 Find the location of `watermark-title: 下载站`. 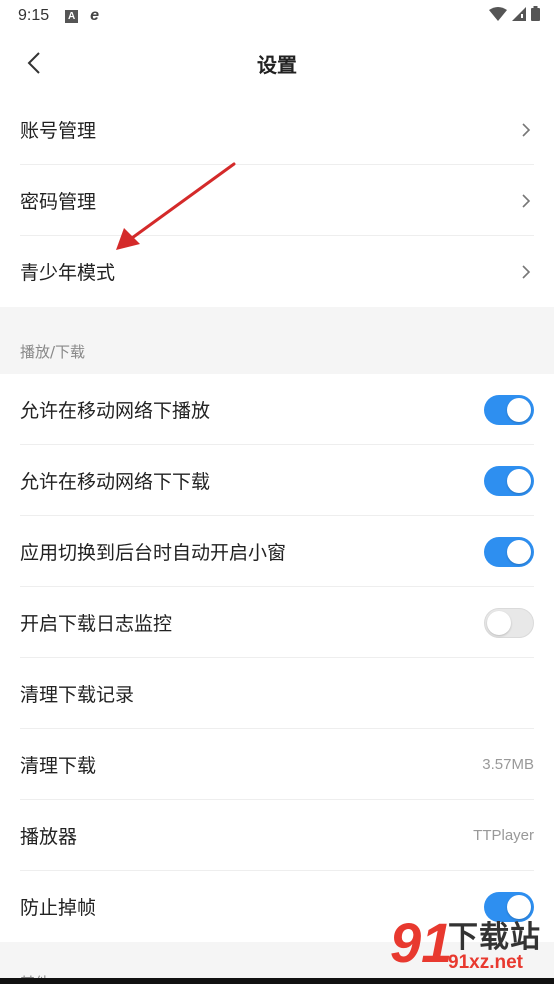

watermark-title: 下载站 is located at coordinates (494, 937).